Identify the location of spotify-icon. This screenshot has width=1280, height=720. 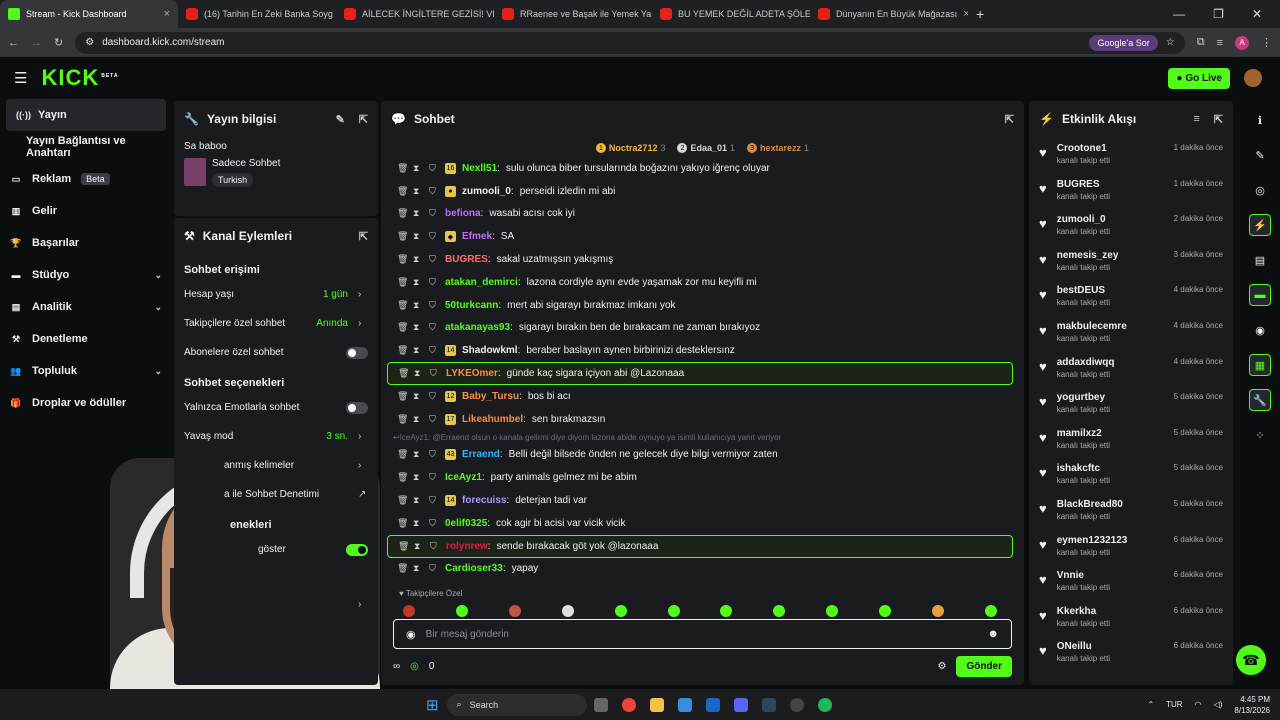
(824, 704).